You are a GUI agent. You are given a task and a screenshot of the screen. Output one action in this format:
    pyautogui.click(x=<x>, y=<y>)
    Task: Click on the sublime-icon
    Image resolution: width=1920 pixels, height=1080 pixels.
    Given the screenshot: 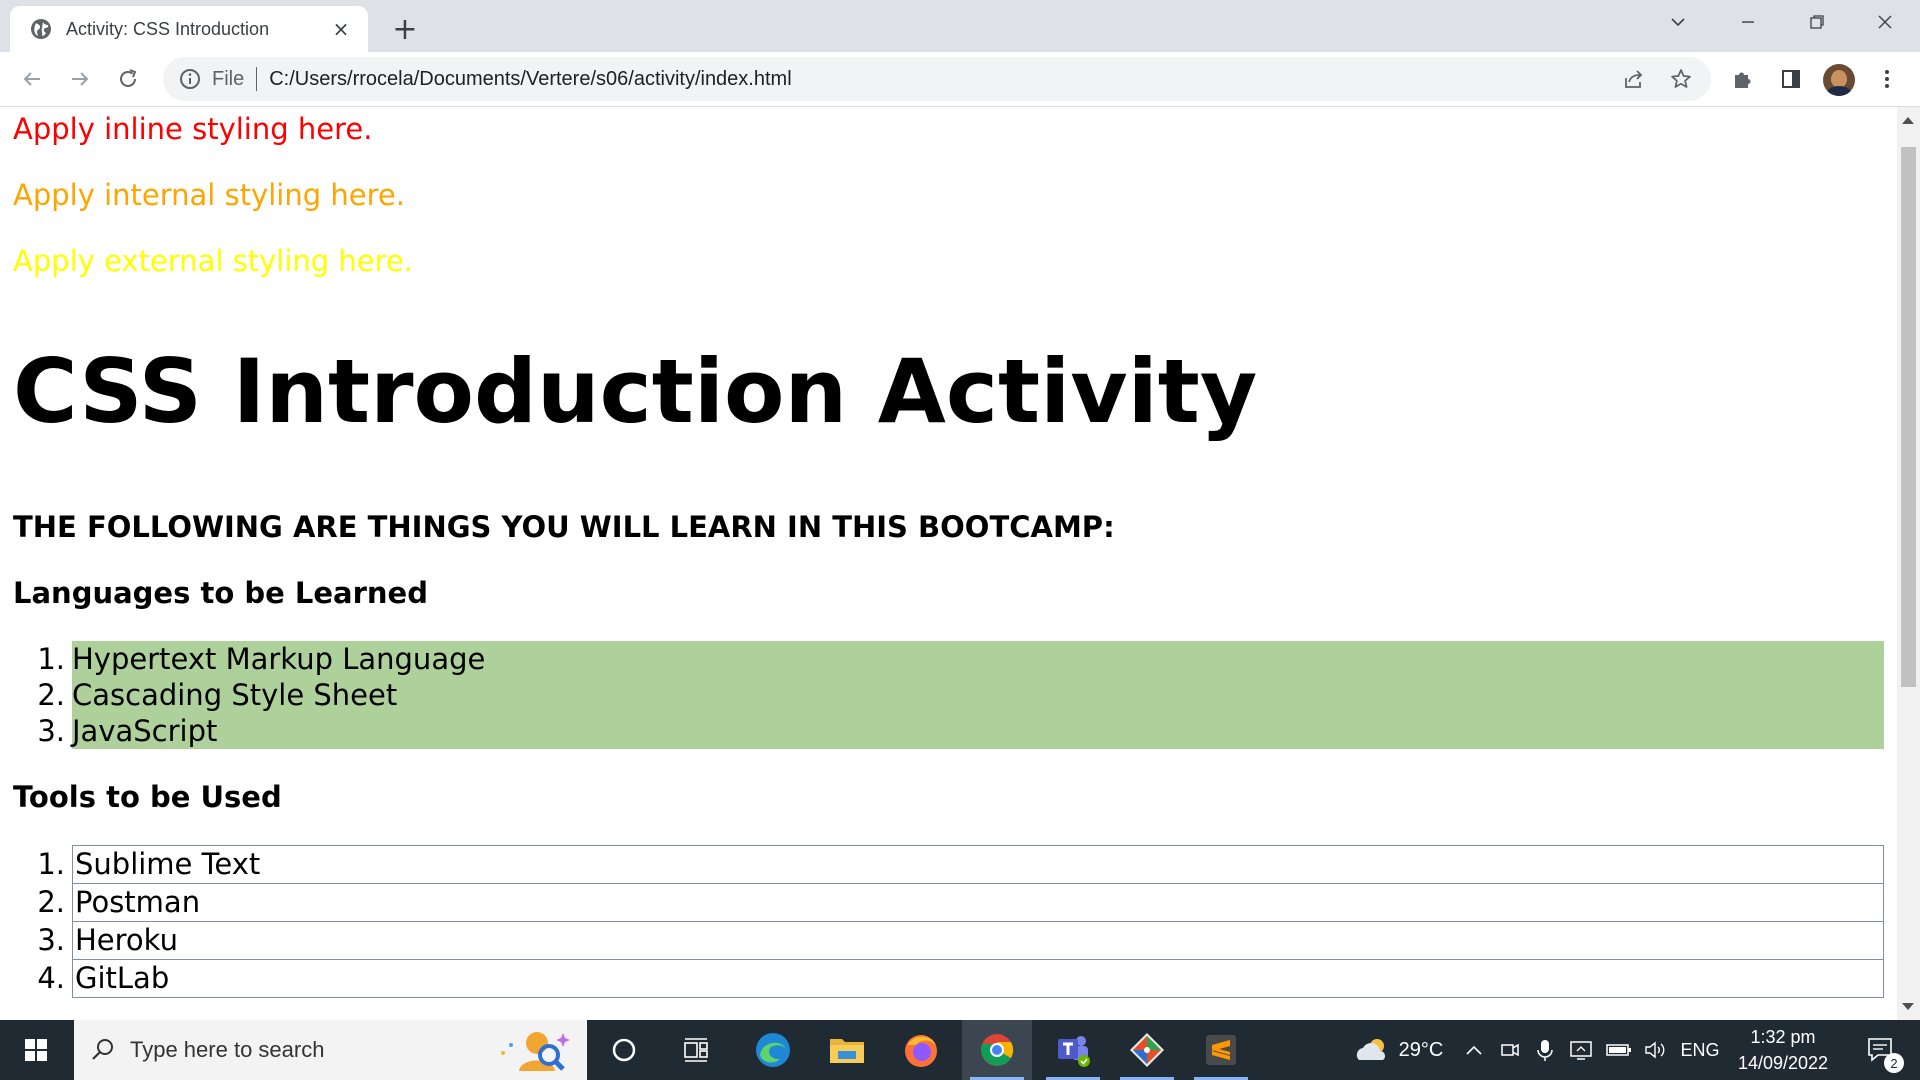 What is the action you would take?
    pyautogui.click(x=1221, y=1050)
    